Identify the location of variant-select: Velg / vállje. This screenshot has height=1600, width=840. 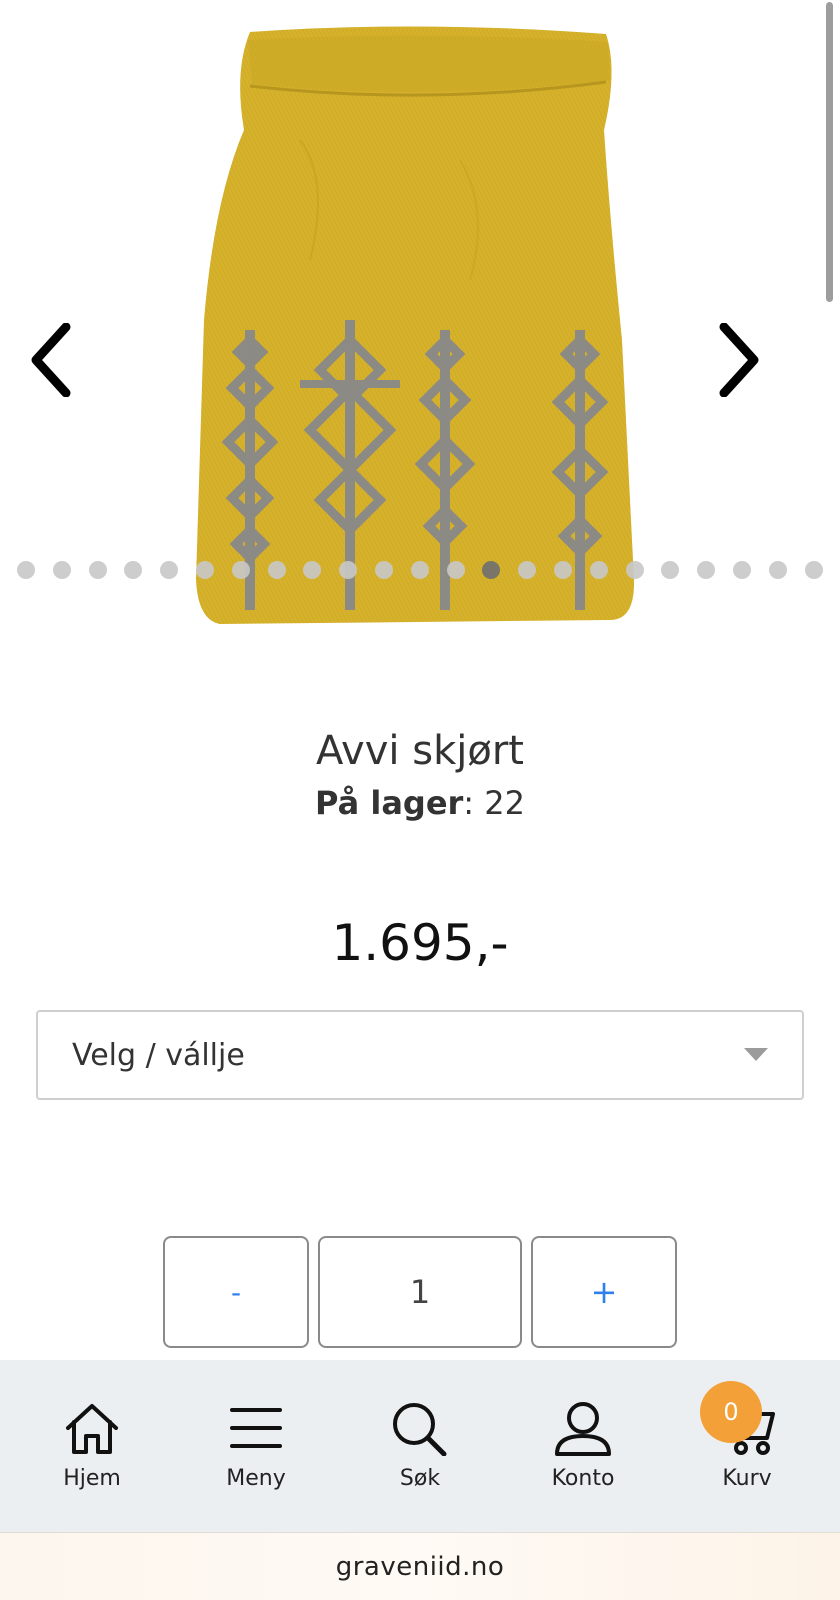
(420, 1055).